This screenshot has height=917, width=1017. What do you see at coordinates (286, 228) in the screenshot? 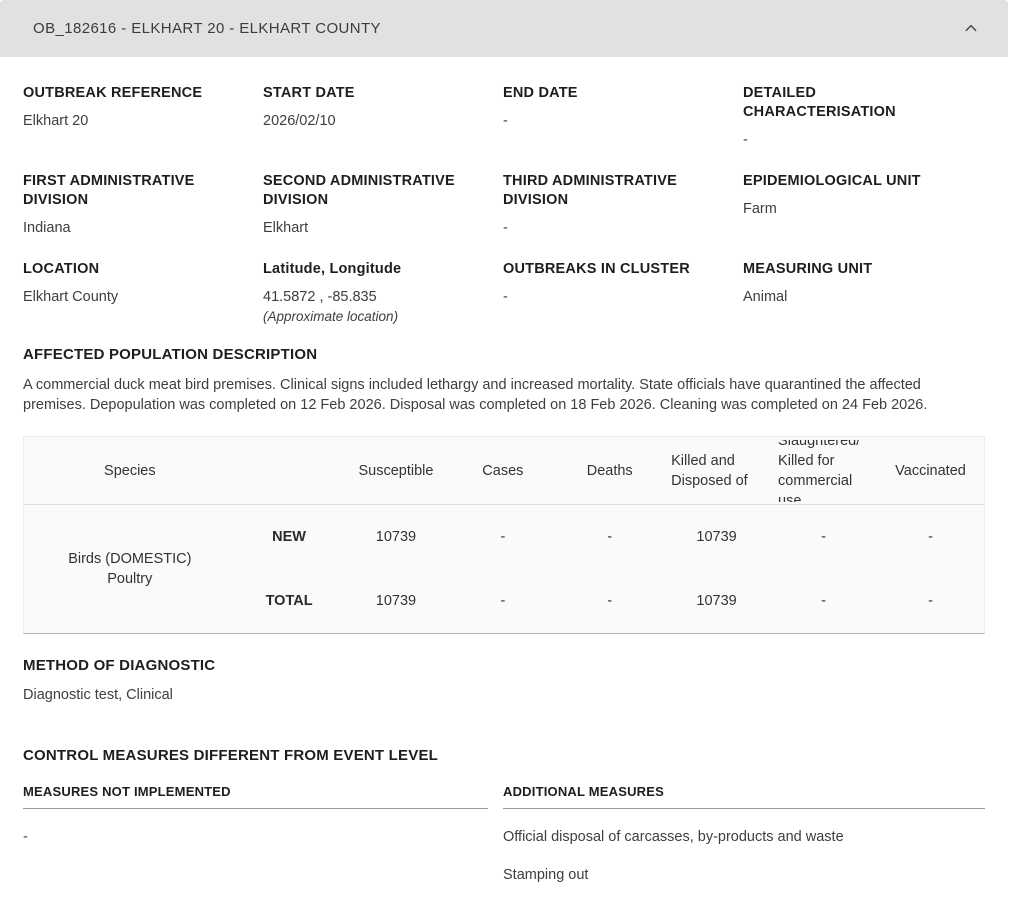
I see `field-value: Elkhart` at bounding box center [286, 228].